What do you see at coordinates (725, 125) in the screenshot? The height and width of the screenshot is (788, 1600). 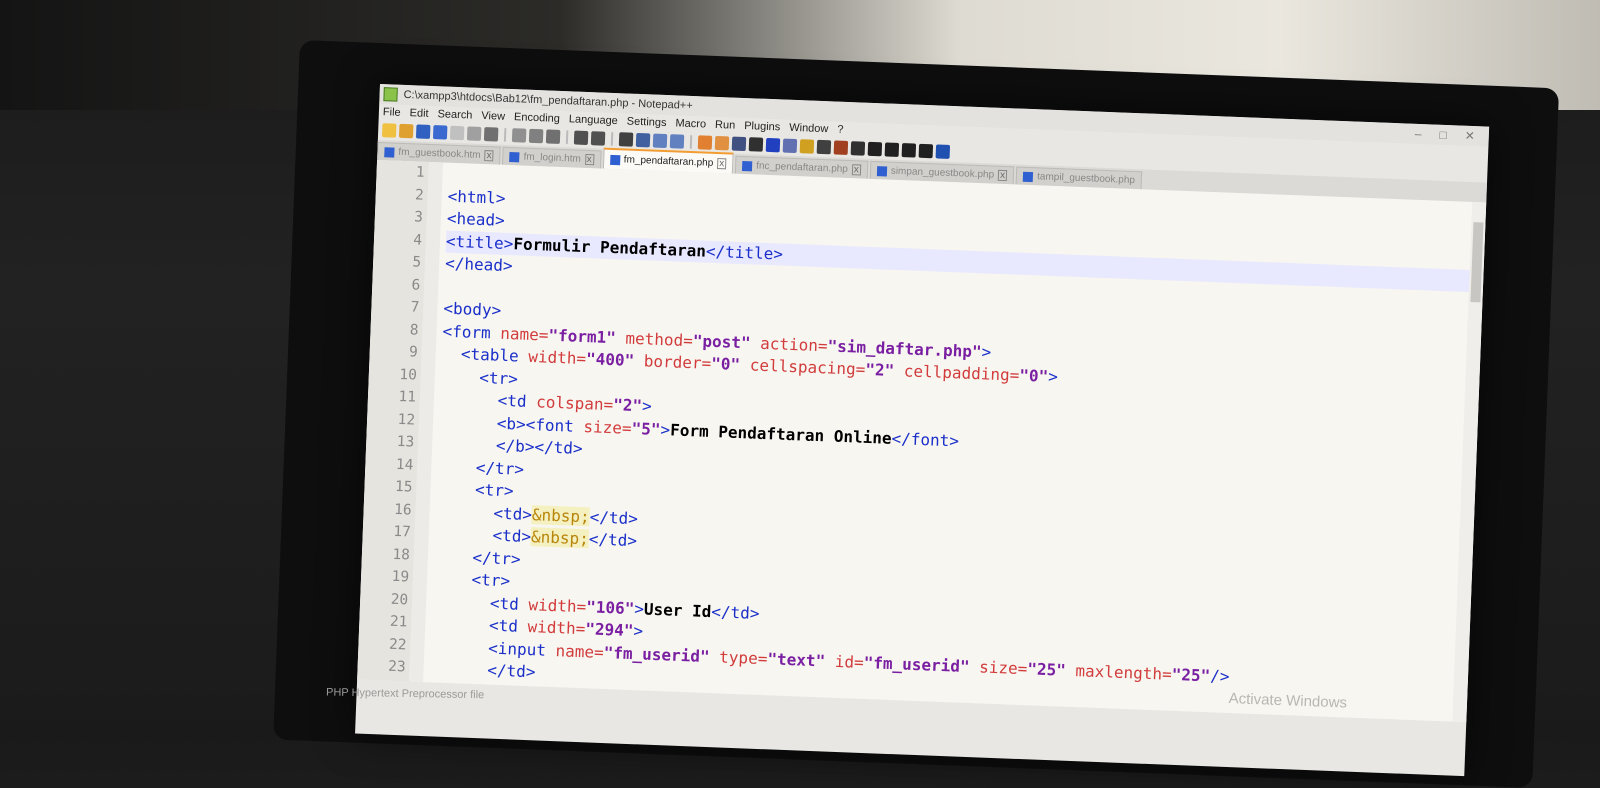 I see `menu-run: Run` at bounding box center [725, 125].